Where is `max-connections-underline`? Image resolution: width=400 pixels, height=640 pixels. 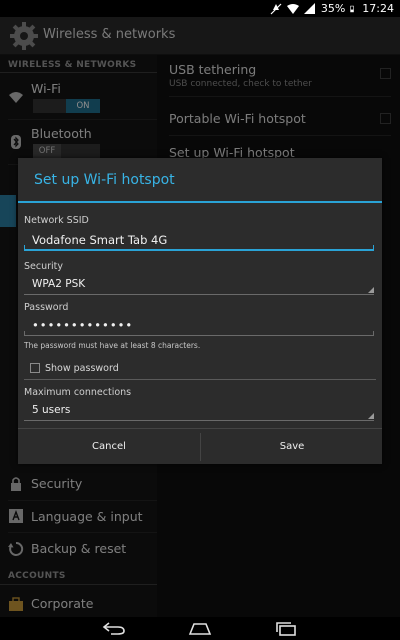
max-connections-underline is located at coordinates (199, 420).